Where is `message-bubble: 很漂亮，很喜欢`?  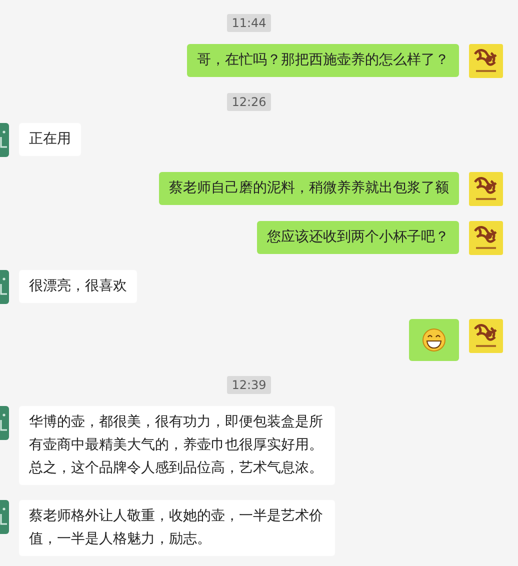 message-bubble: 很漂亮，很喜欢 is located at coordinates (78, 286).